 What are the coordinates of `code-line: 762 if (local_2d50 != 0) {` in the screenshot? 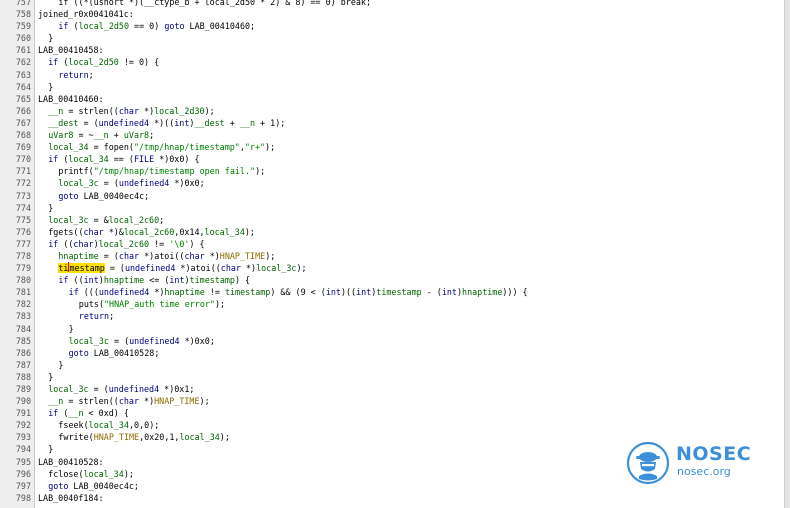 It's located at (392, 62).